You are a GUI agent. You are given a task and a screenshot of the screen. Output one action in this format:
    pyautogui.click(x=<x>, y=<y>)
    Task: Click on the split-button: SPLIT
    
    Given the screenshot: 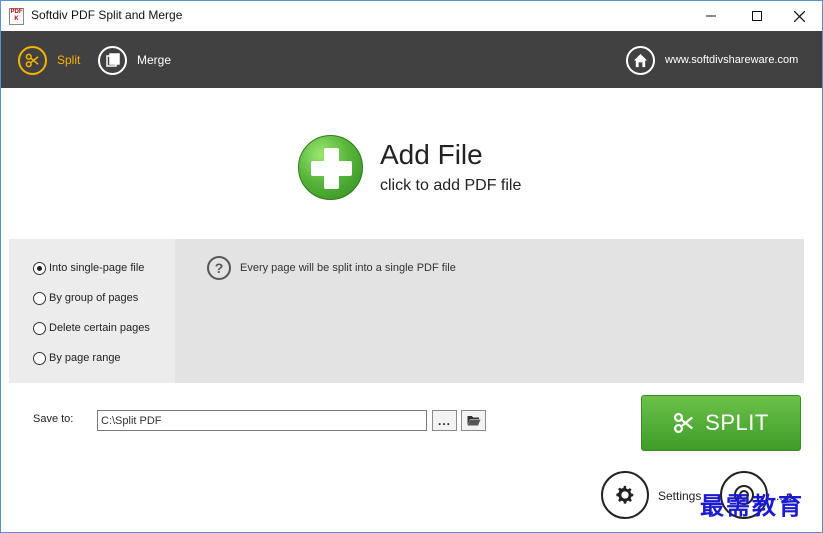 What is the action you would take?
    pyautogui.click(x=721, y=423)
    